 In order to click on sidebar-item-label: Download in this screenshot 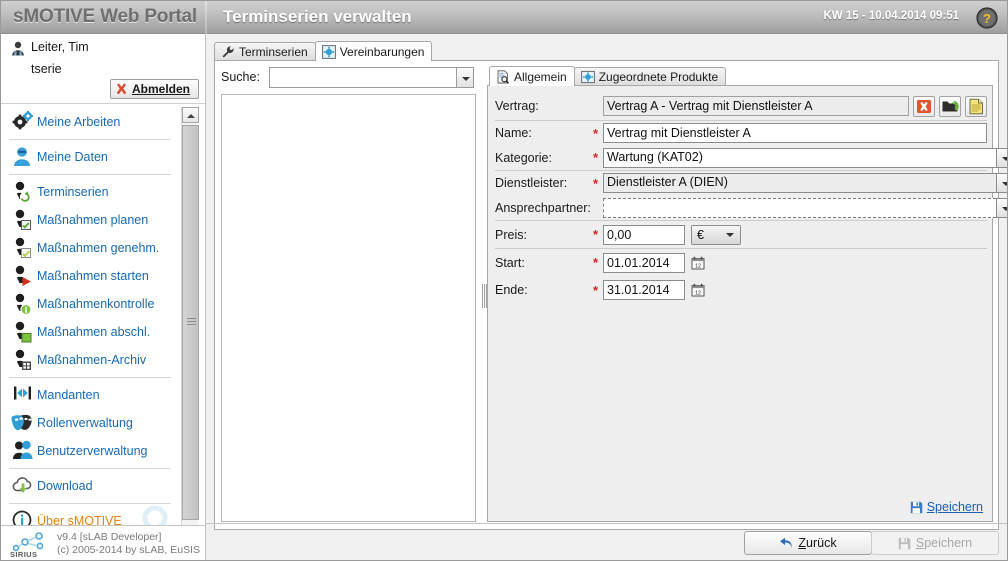, I will do `click(65, 486)`.